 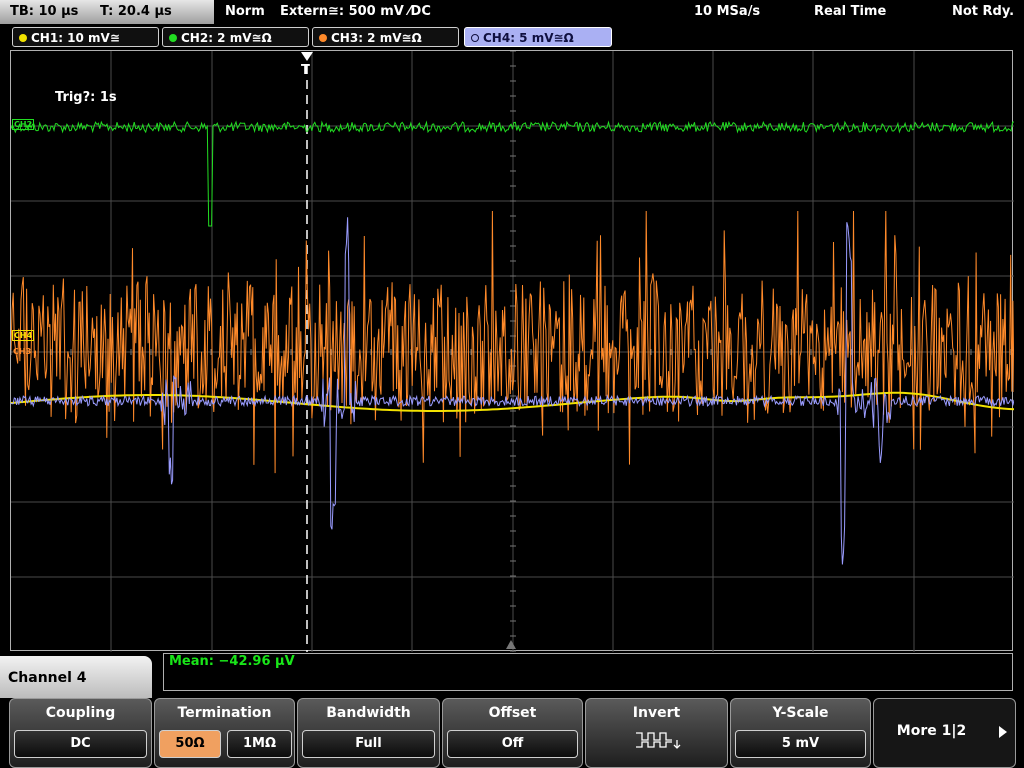 I want to click on more-softkey: More 1|2, so click(x=944, y=733).